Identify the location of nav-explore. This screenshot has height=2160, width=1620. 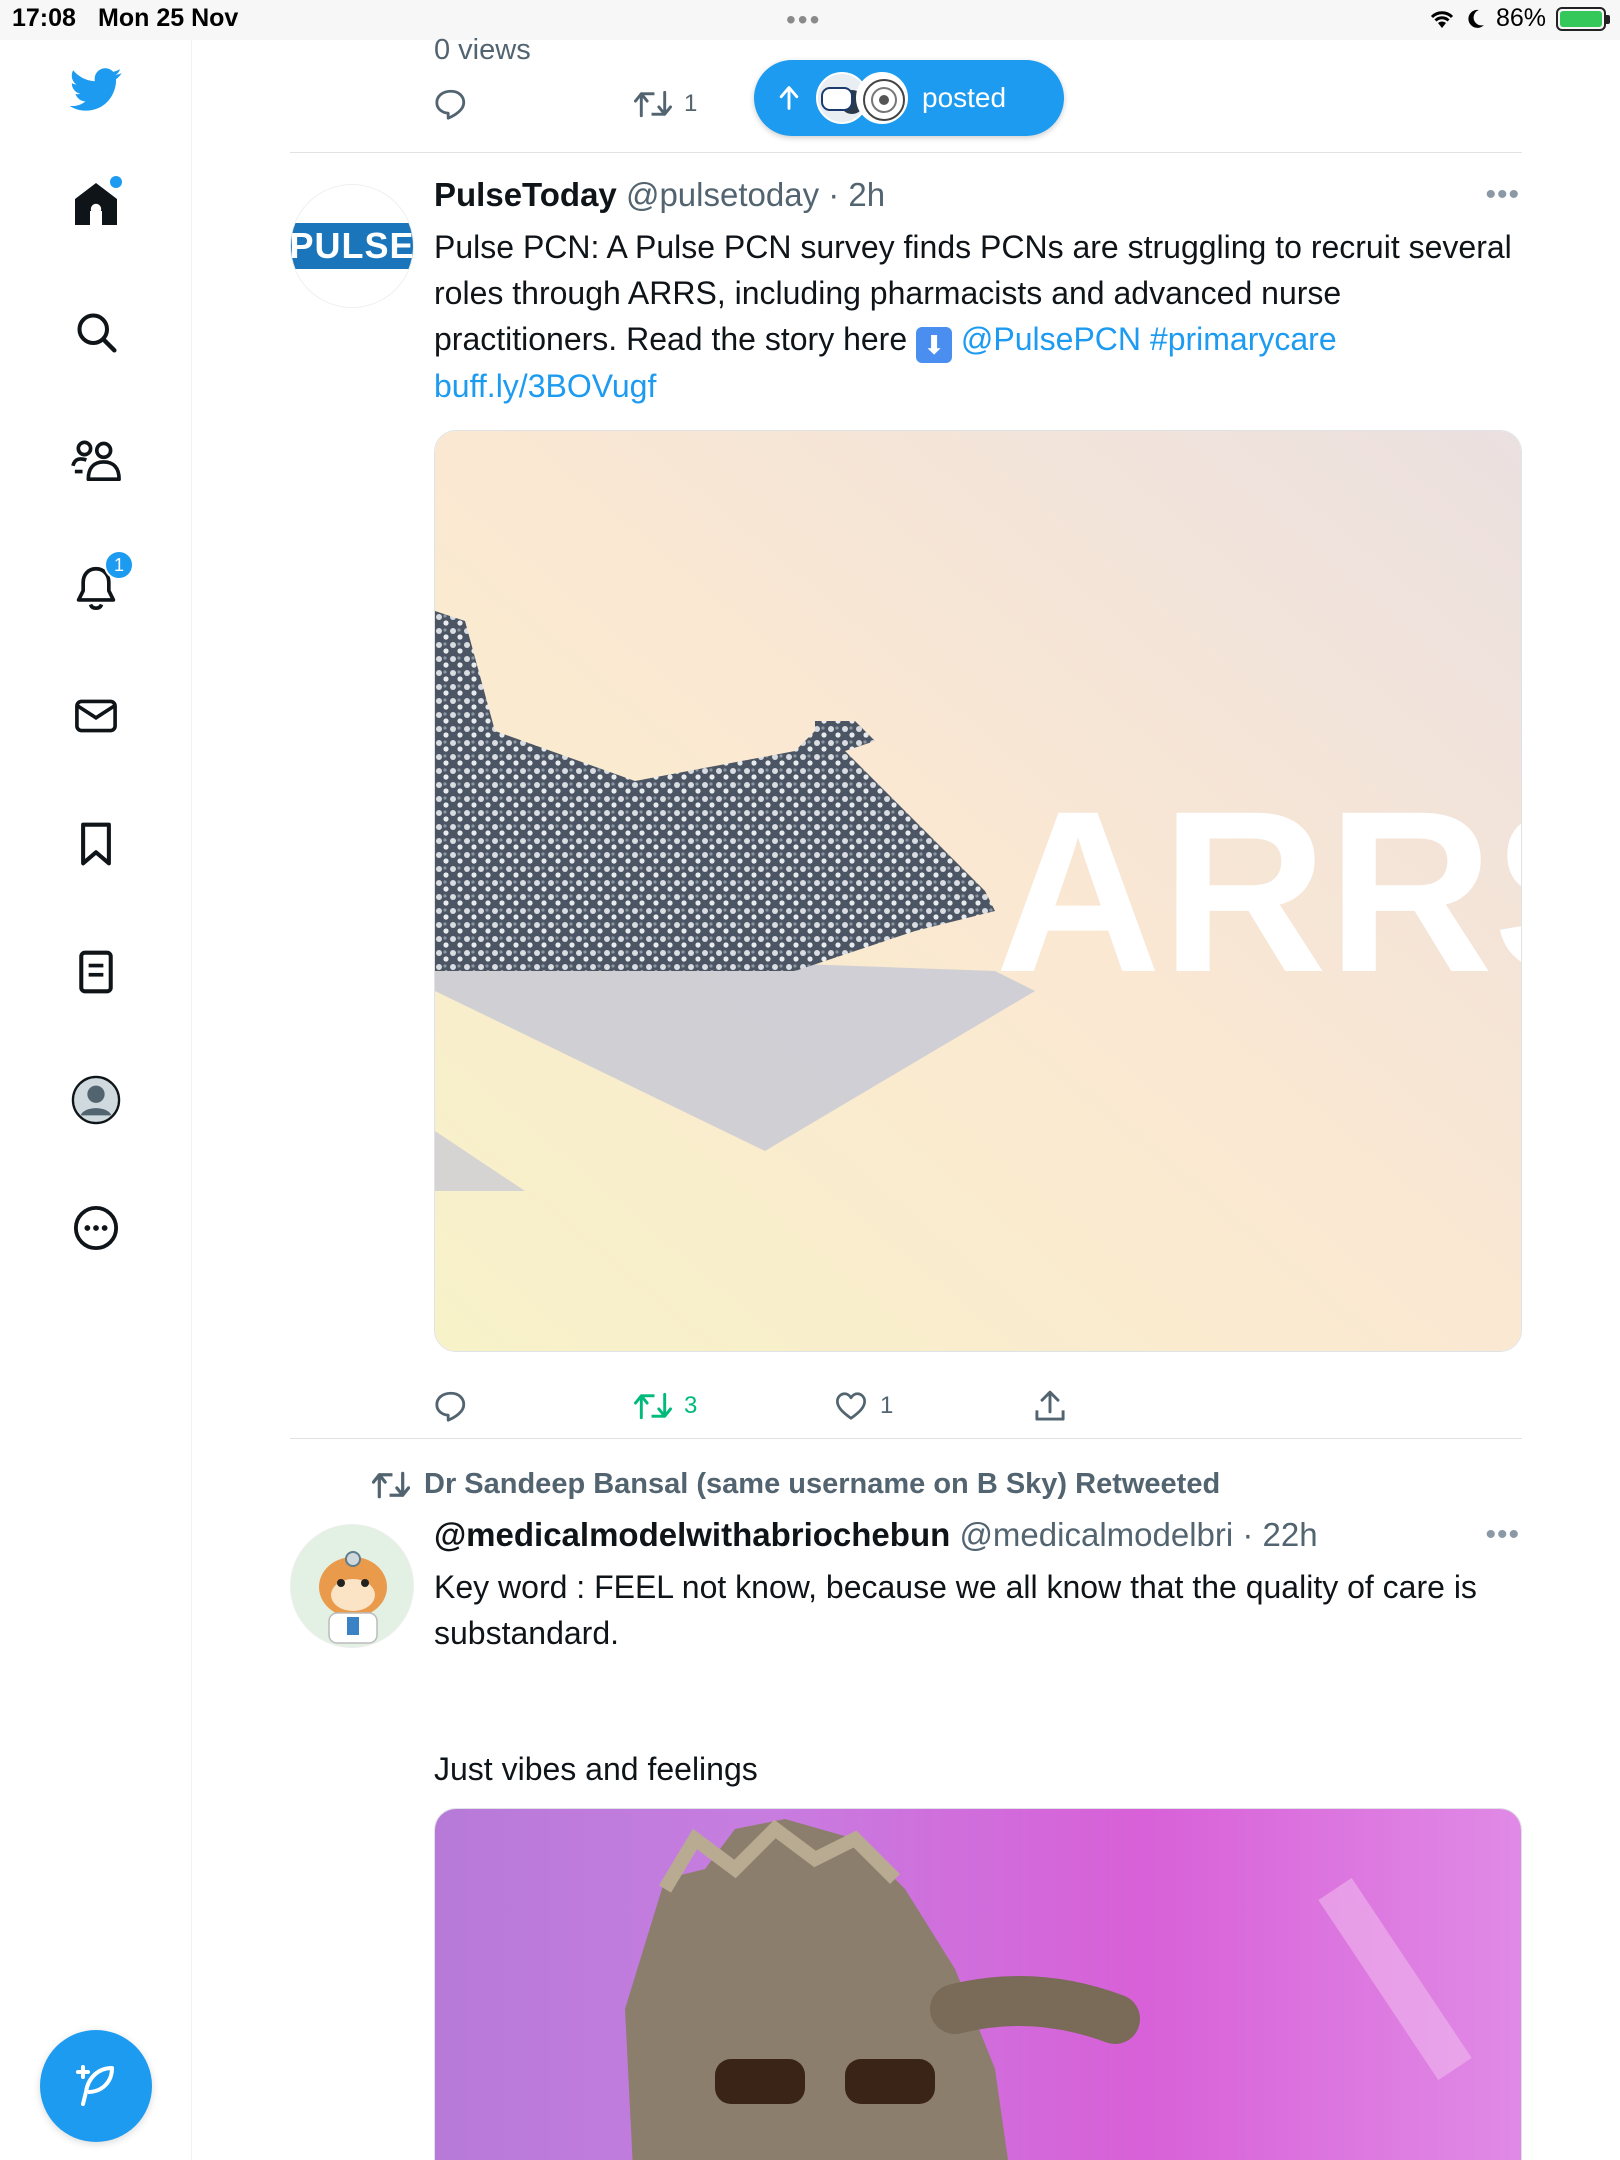
(96, 332).